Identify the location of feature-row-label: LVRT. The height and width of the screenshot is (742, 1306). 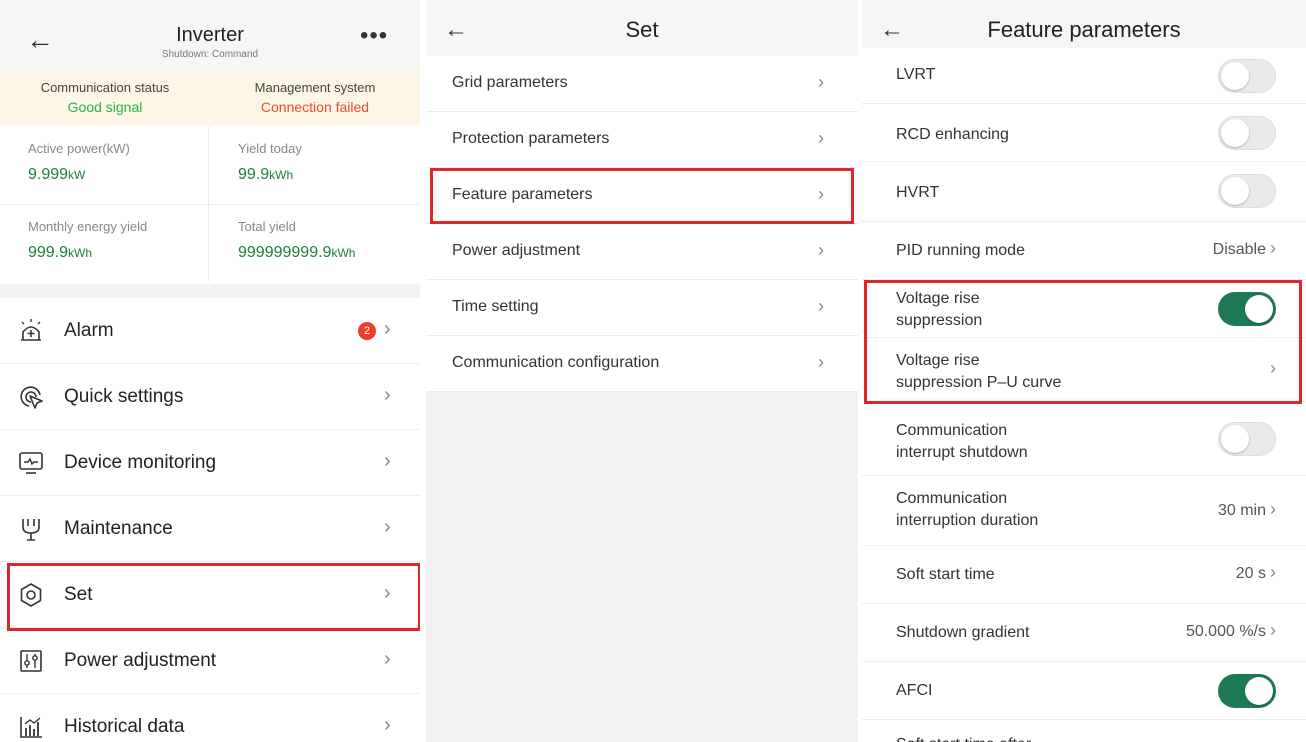
(916, 74).